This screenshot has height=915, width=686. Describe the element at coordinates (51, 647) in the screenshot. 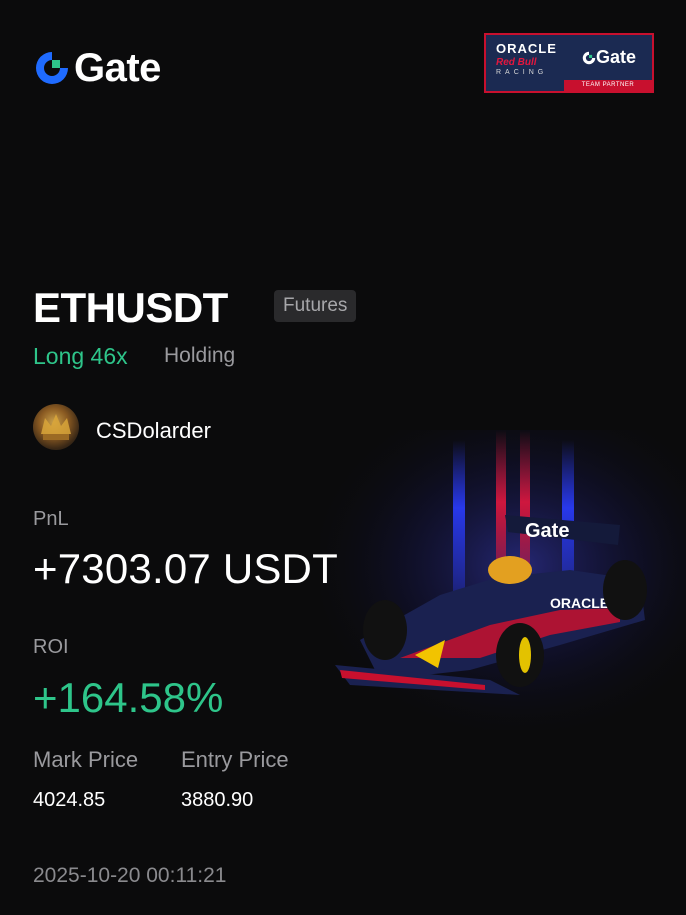

I see `roi-label: ROI` at that location.